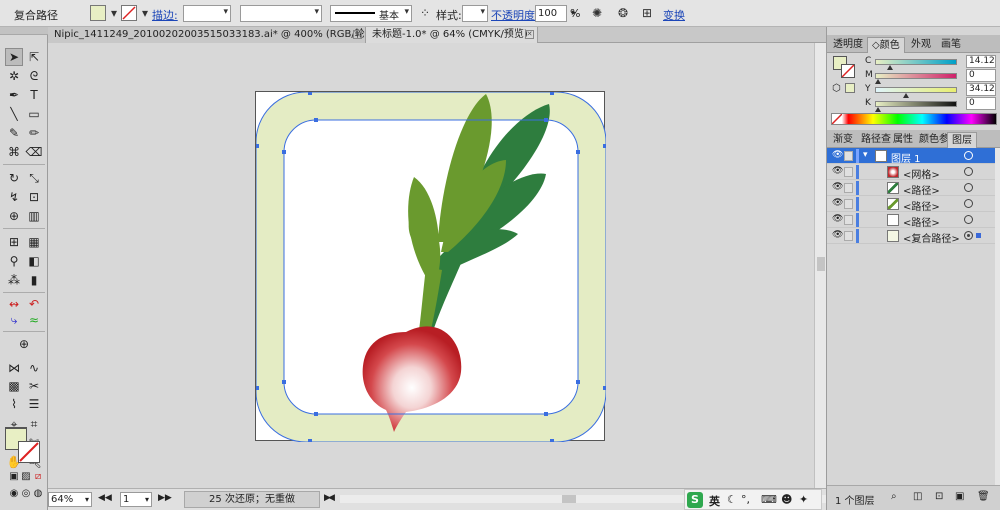  I want to click on scale-tool-icon: ⤡, so click(34, 178).